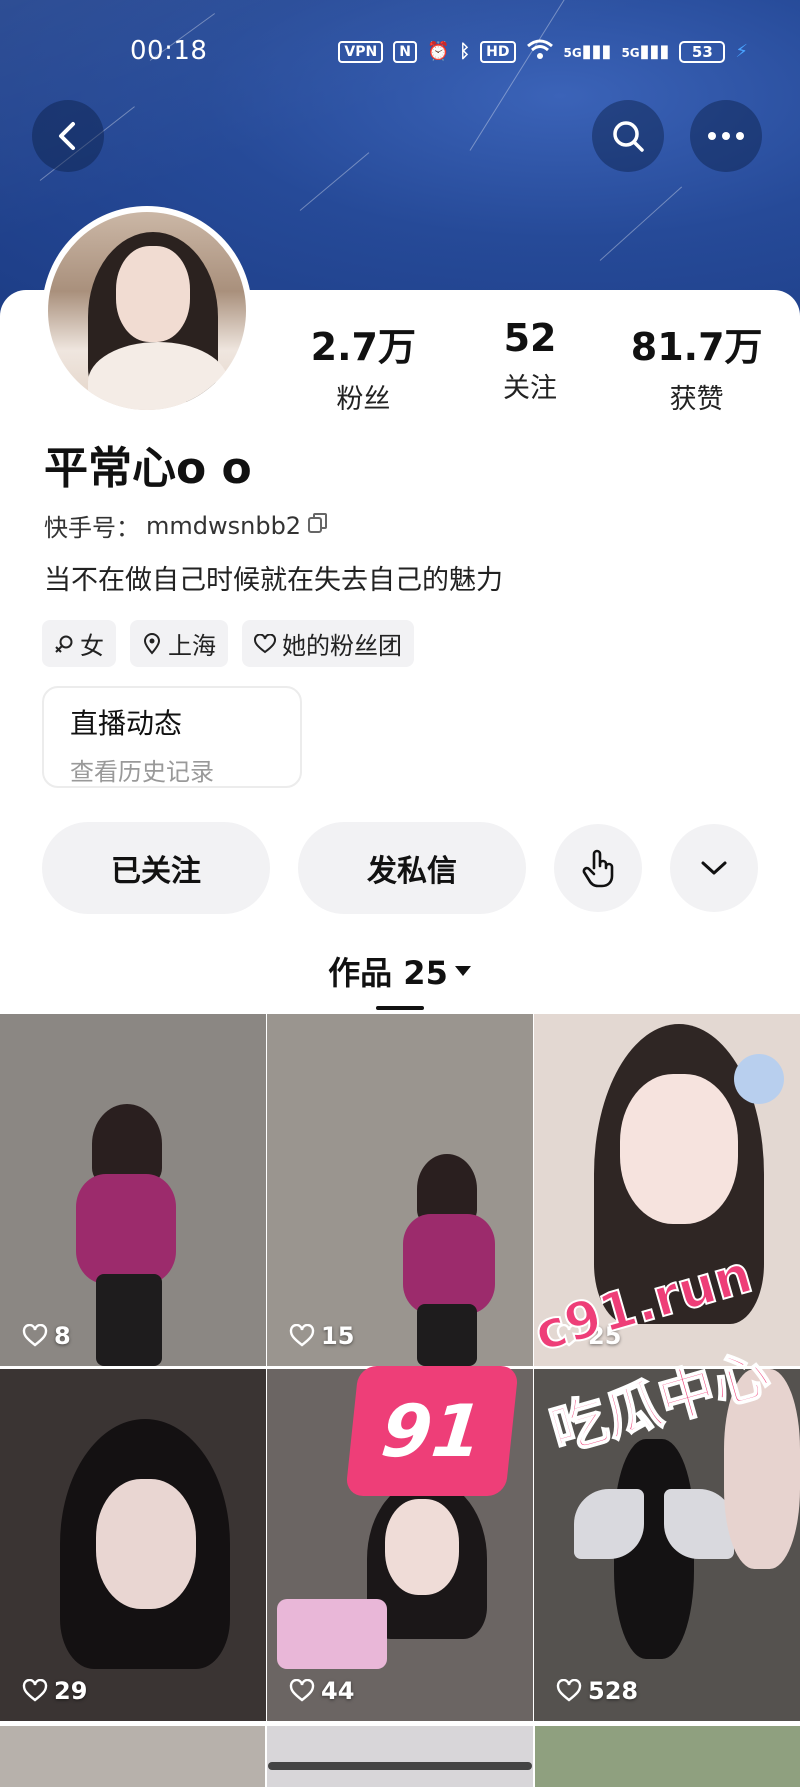 The image size is (800, 1787). What do you see at coordinates (432, 1431) in the screenshot?
I see `watermark-badge: 91` at bounding box center [432, 1431].